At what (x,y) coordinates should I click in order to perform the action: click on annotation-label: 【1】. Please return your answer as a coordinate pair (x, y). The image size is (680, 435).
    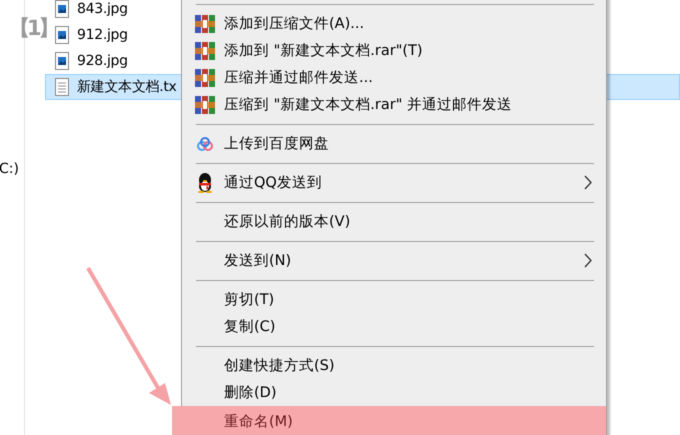
    Looking at the image, I should click on (33, 28).